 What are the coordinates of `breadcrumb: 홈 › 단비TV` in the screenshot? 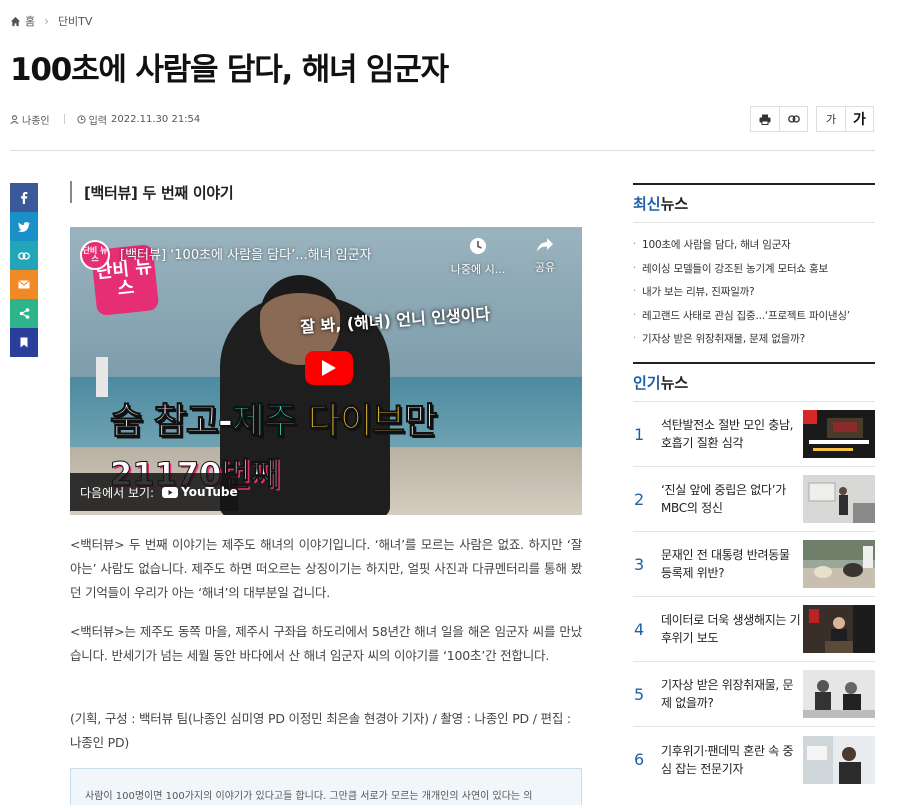 It's located at (51, 21).